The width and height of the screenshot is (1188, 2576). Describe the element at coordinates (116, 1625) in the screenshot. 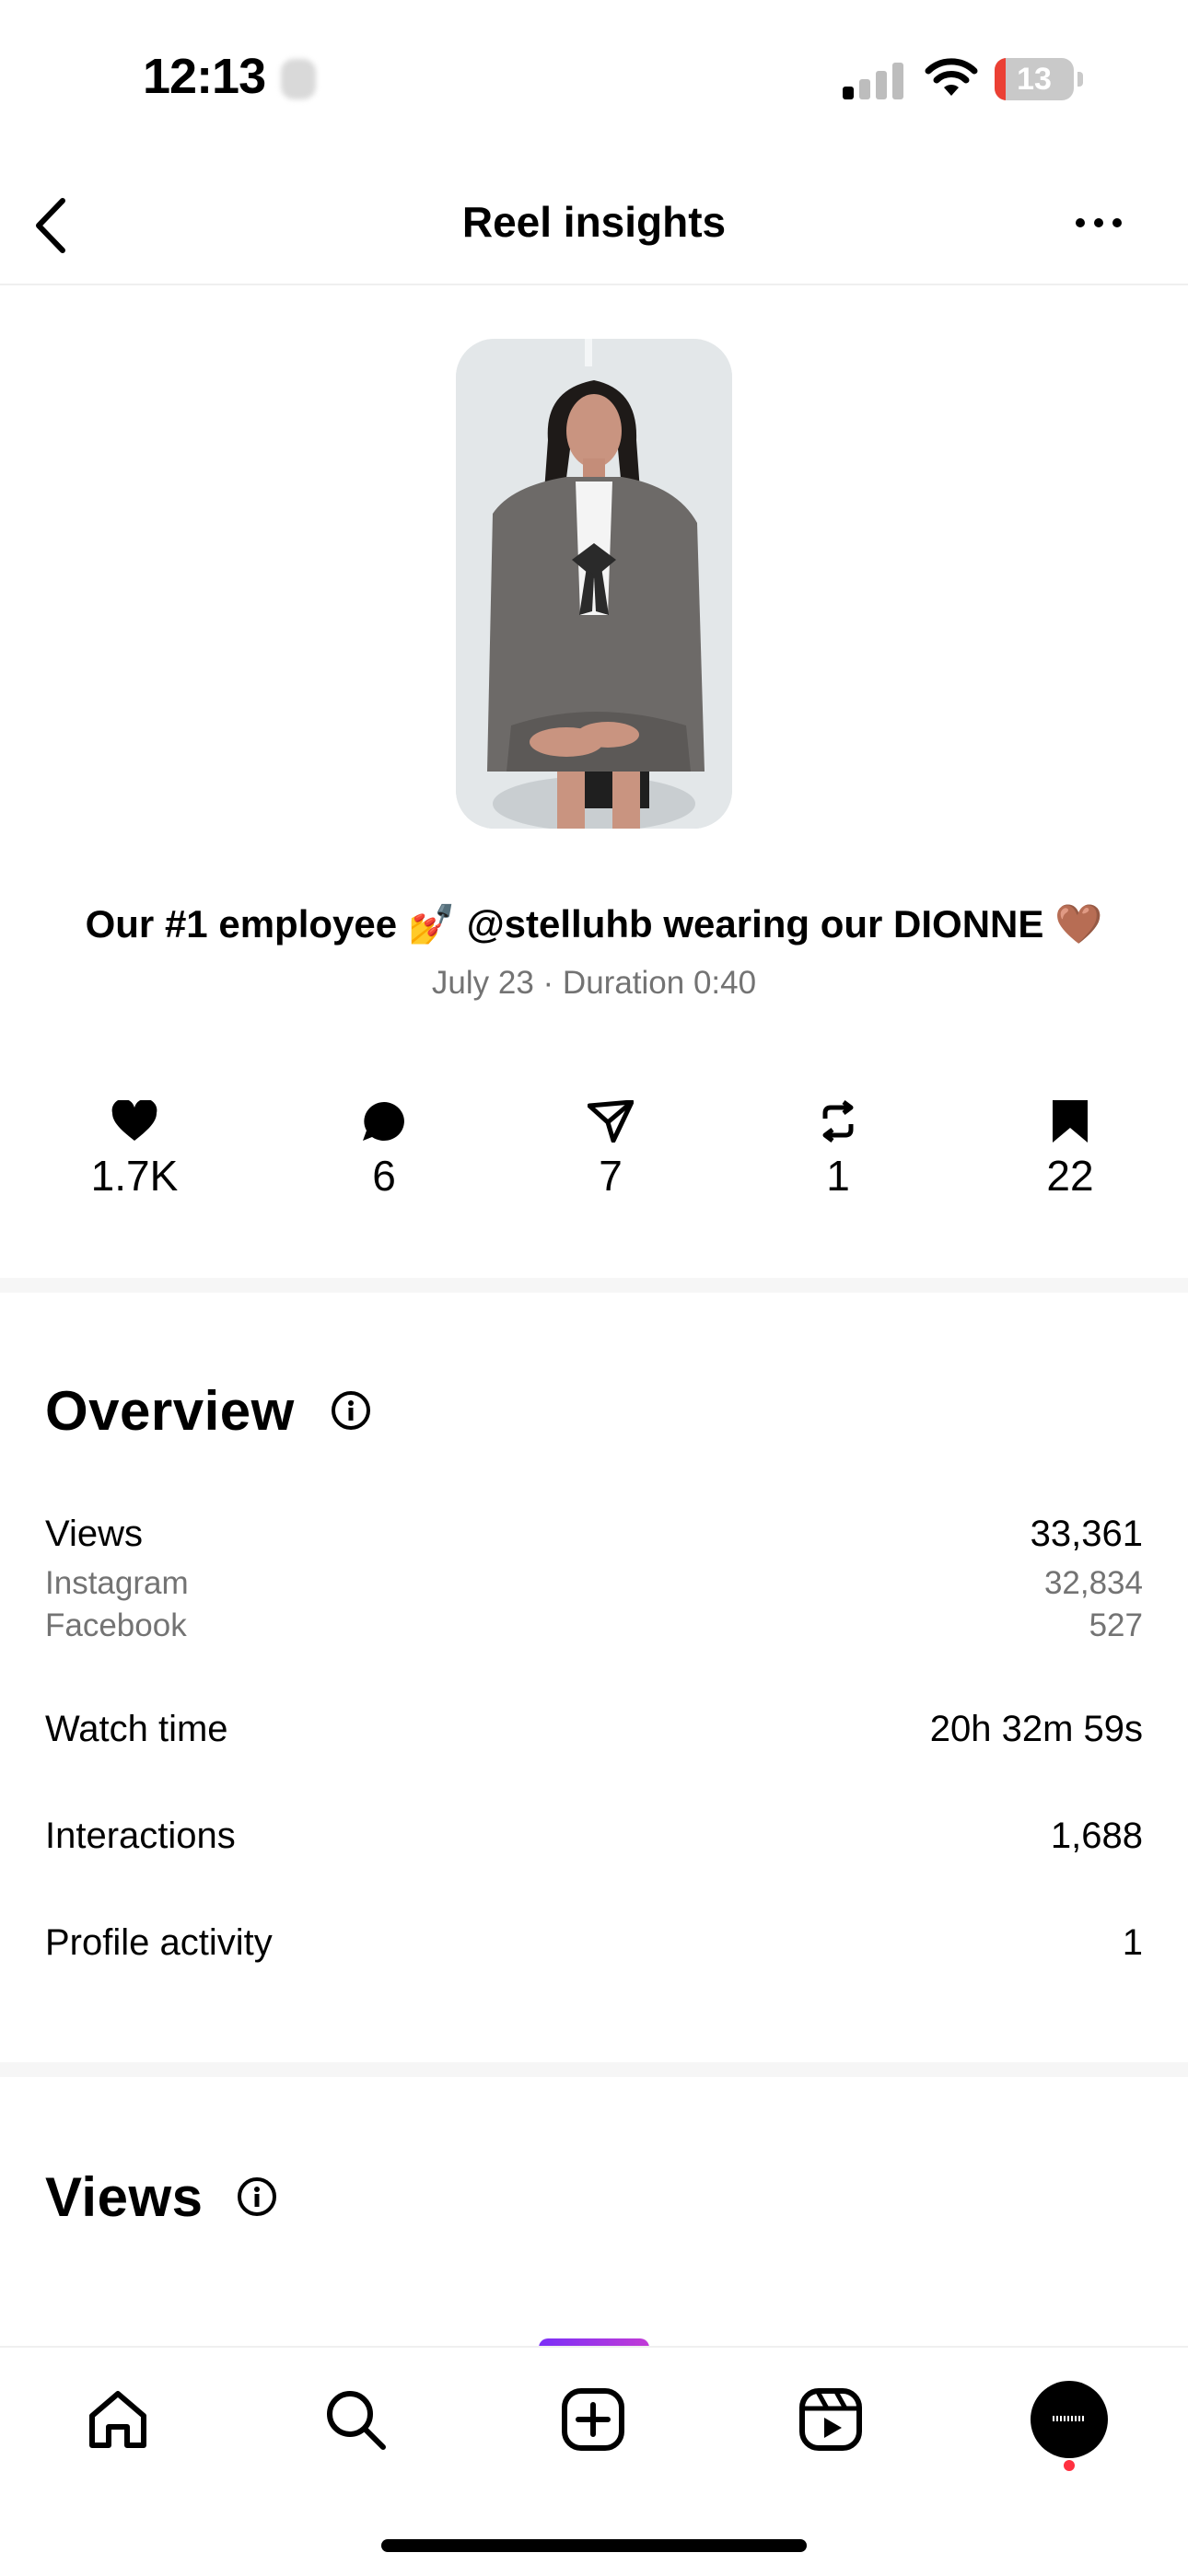

I see `facebook-label: Facebook` at that location.